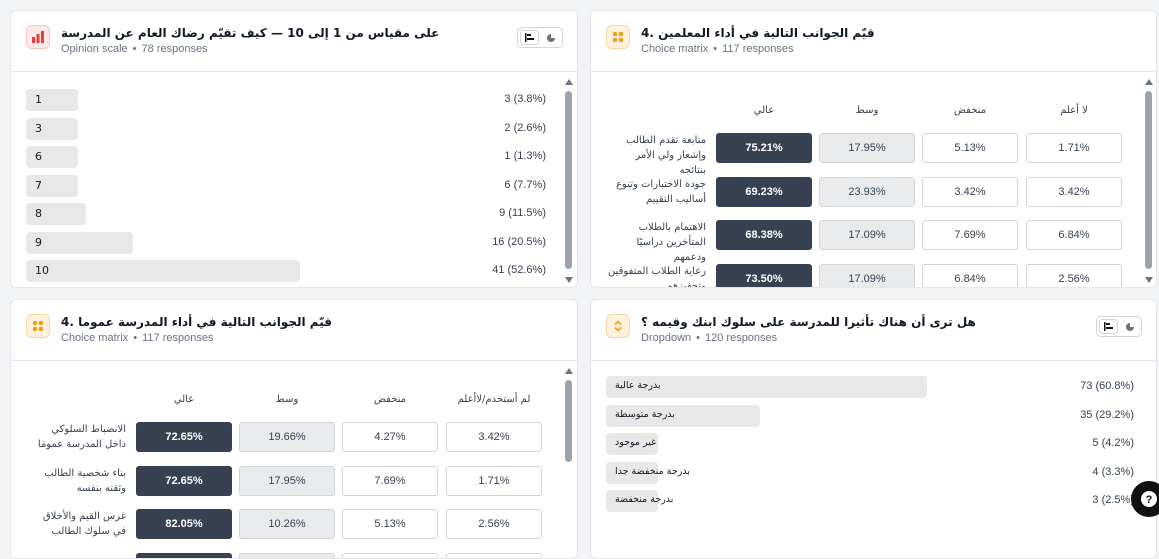 This screenshot has height=559, width=1159. I want to click on scale-label: 10, so click(42, 270).